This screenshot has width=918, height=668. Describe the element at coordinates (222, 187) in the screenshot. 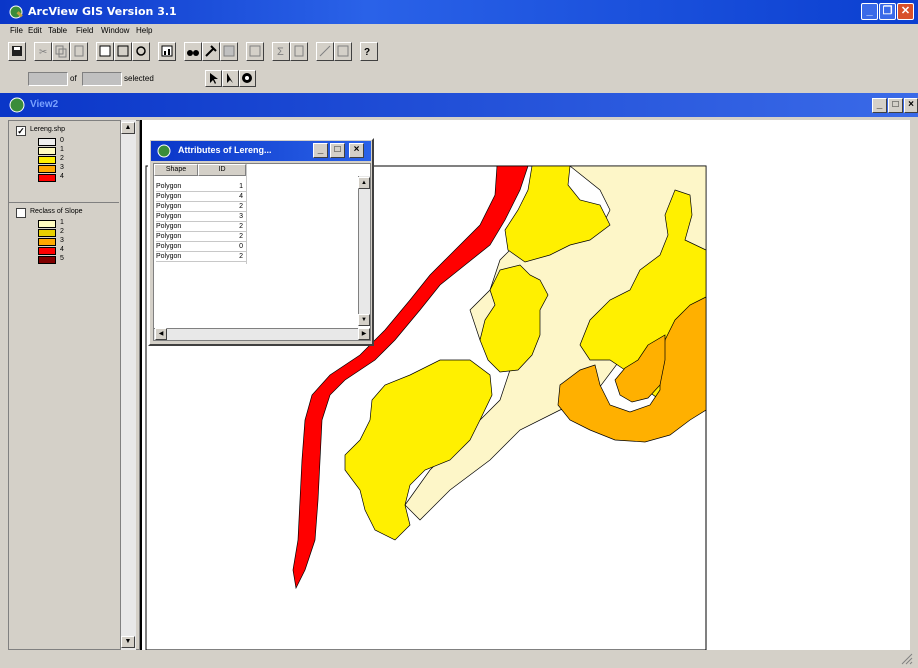

I see `table-cell-id: 1` at that location.